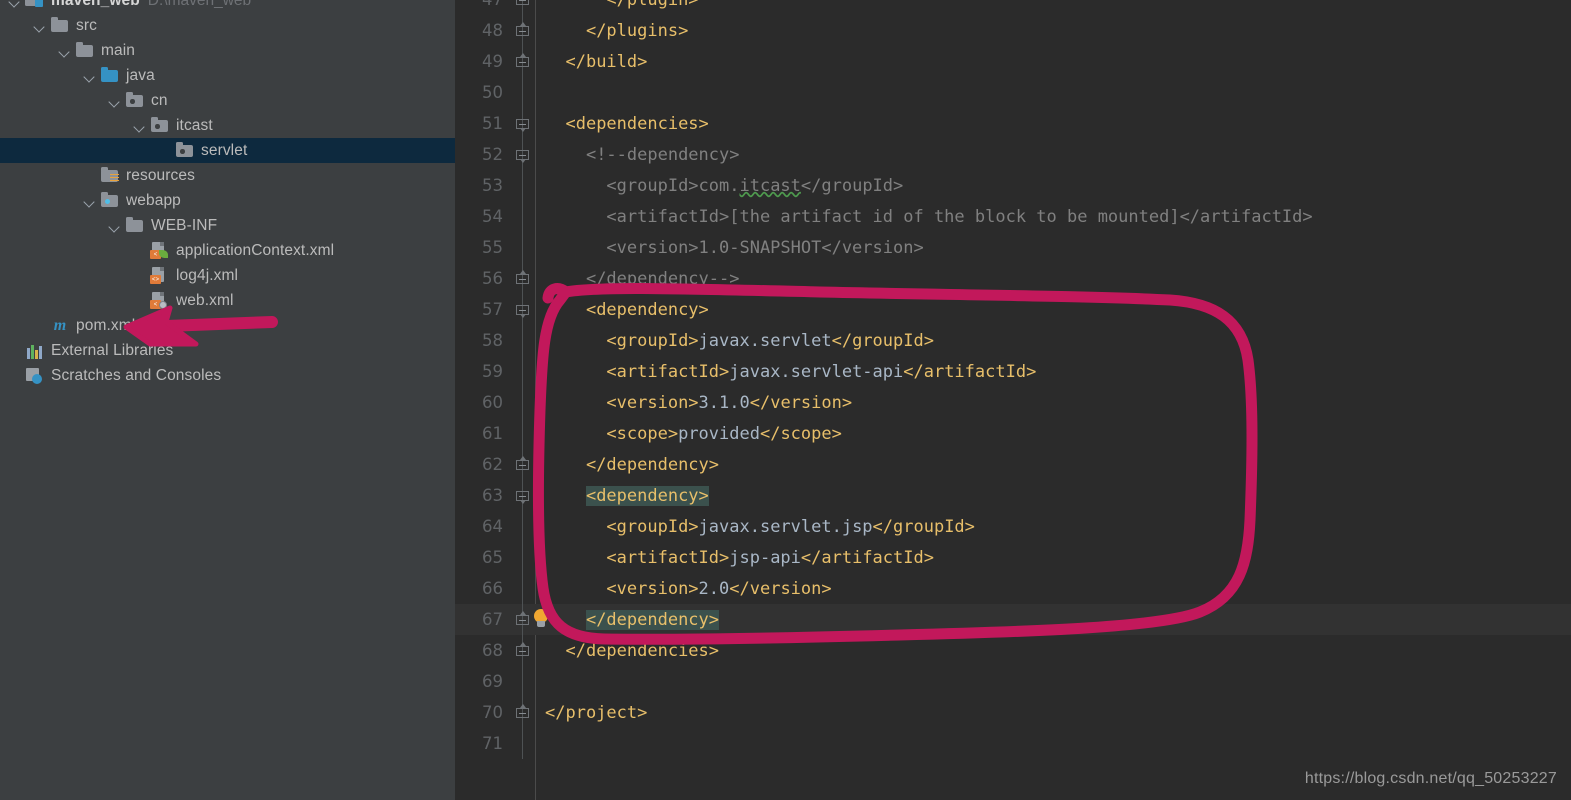 The image size is (1571, 800). What do you see at coordinates (227, 250) in the screenshot?
I see `tree-item-applicationcontext-xml: < applicationContext.xml` at bounding box center [227, 250].